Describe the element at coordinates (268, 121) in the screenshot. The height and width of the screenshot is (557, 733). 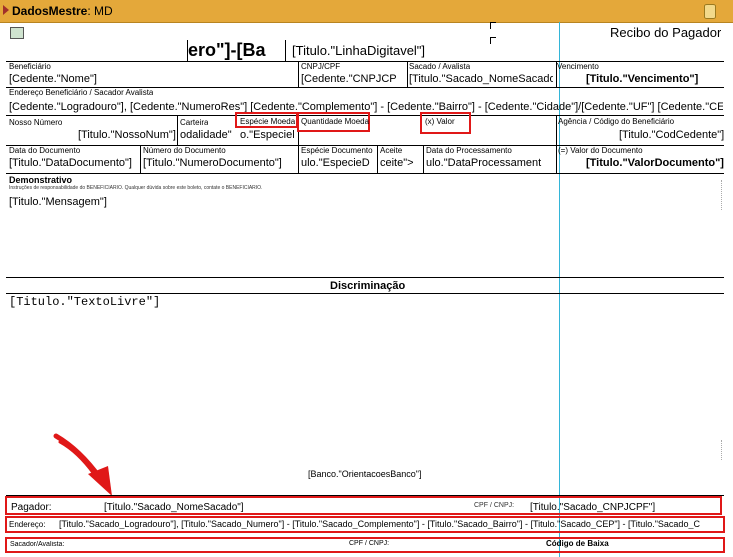
I see `especie-moeda-caption: Espécie Moeda` at that location.